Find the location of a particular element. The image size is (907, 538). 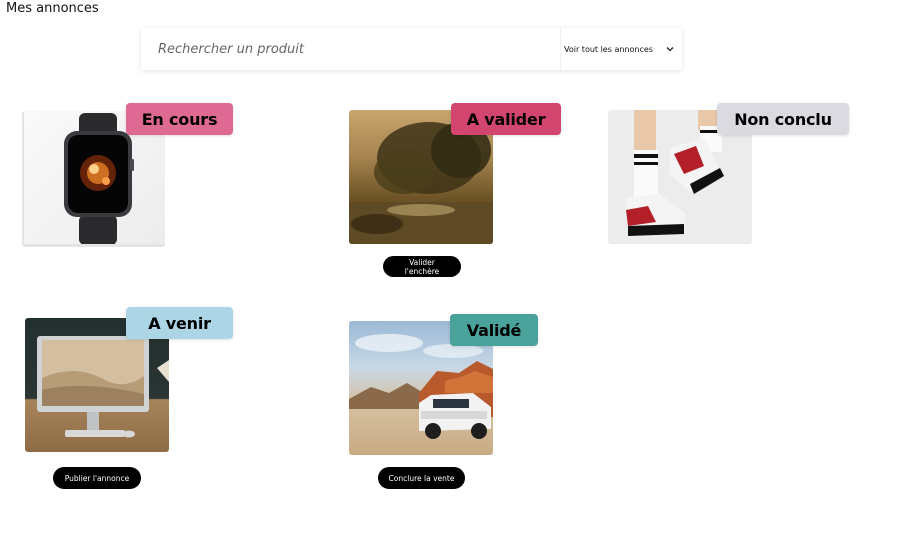

status-badge: En cours is located at coordinates (179, 119).